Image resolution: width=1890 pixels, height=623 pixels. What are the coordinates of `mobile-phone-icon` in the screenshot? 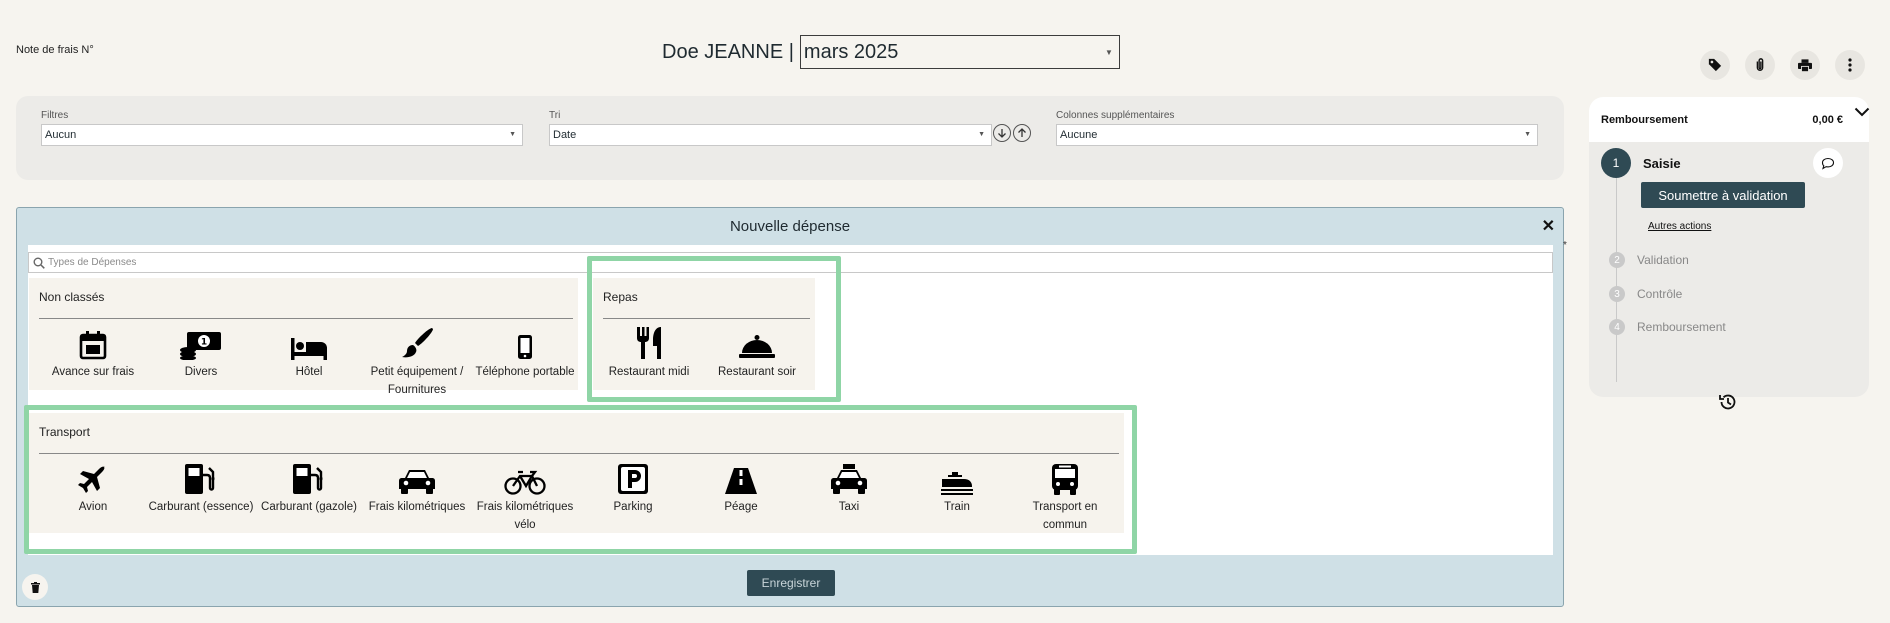 It's located at (525, 347).